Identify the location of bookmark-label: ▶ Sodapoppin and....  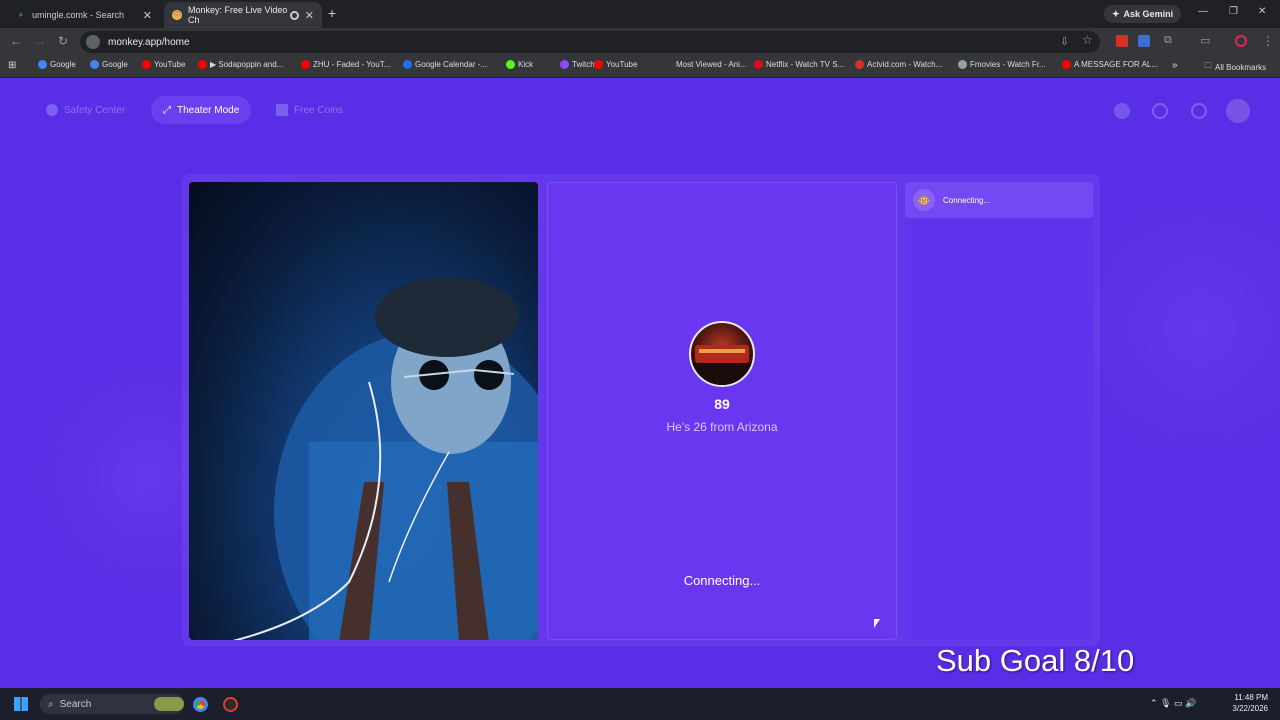
(247, 64).